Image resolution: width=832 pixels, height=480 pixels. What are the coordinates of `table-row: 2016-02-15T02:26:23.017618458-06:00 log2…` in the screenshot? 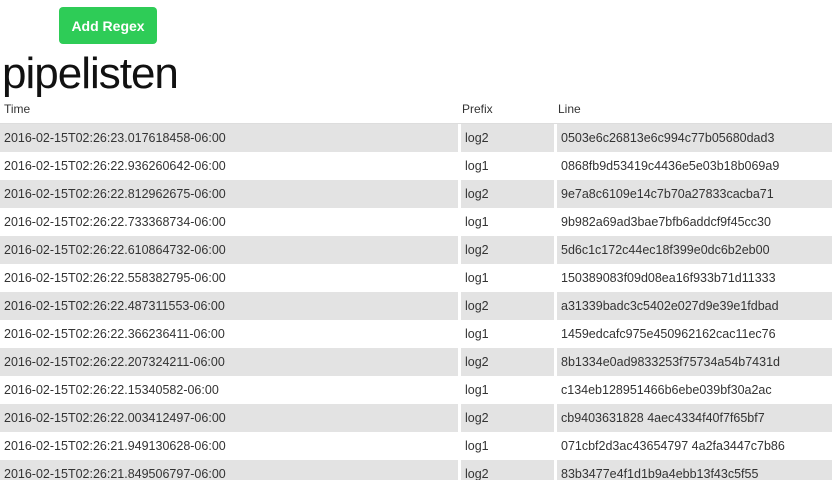 It's located at (416, 138).